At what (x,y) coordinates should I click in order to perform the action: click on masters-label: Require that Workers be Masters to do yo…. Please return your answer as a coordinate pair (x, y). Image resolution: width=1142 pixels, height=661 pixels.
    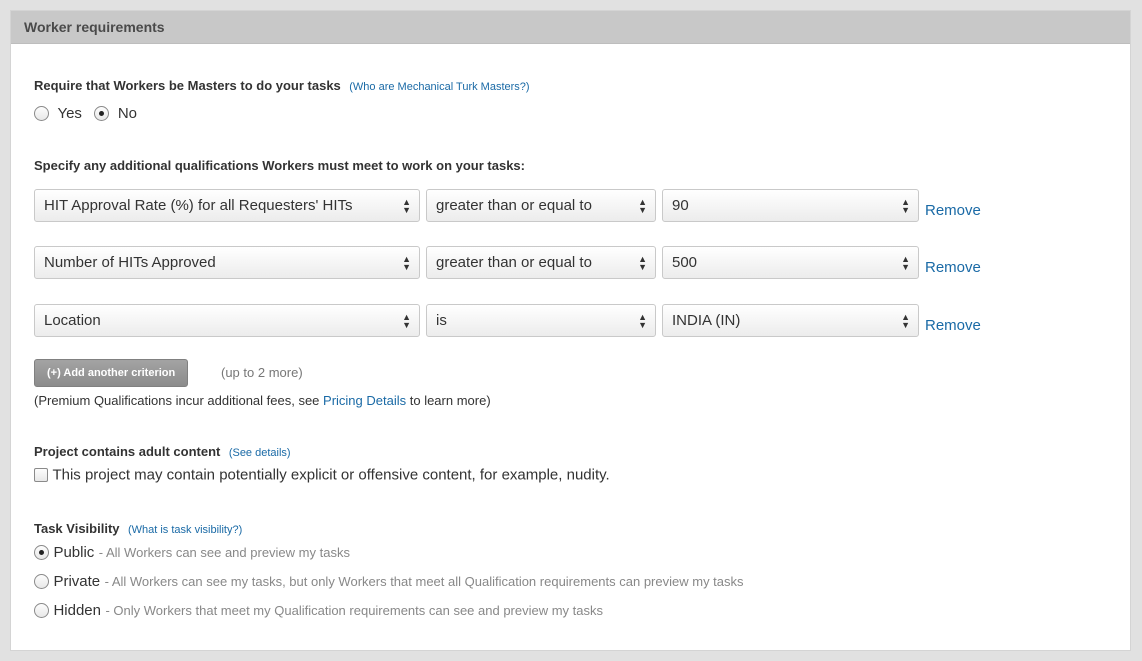
    Looking at the image, I should click on (187, 85).